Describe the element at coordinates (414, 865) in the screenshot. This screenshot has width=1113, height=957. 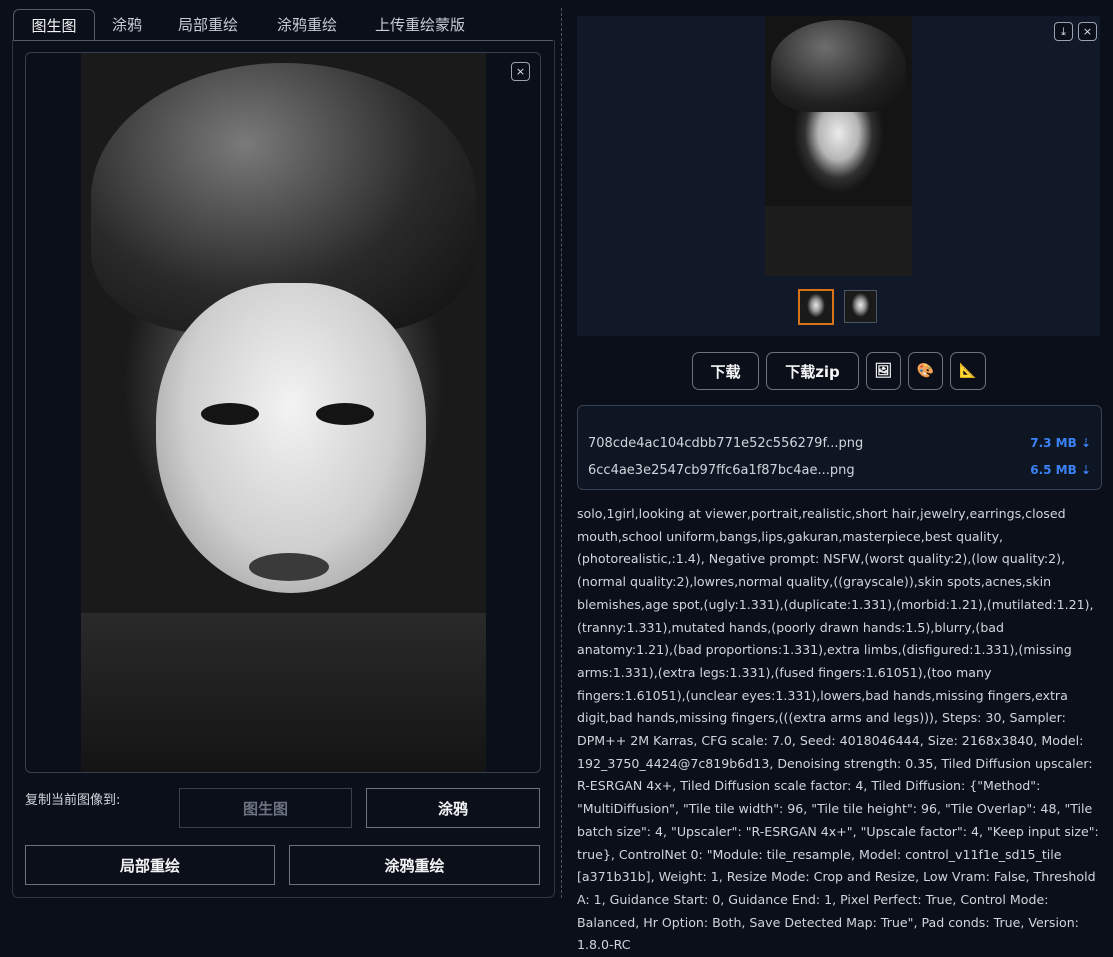
I see `copy-to-inpaint-sketch-button: 涂鸦重绘` at that location.